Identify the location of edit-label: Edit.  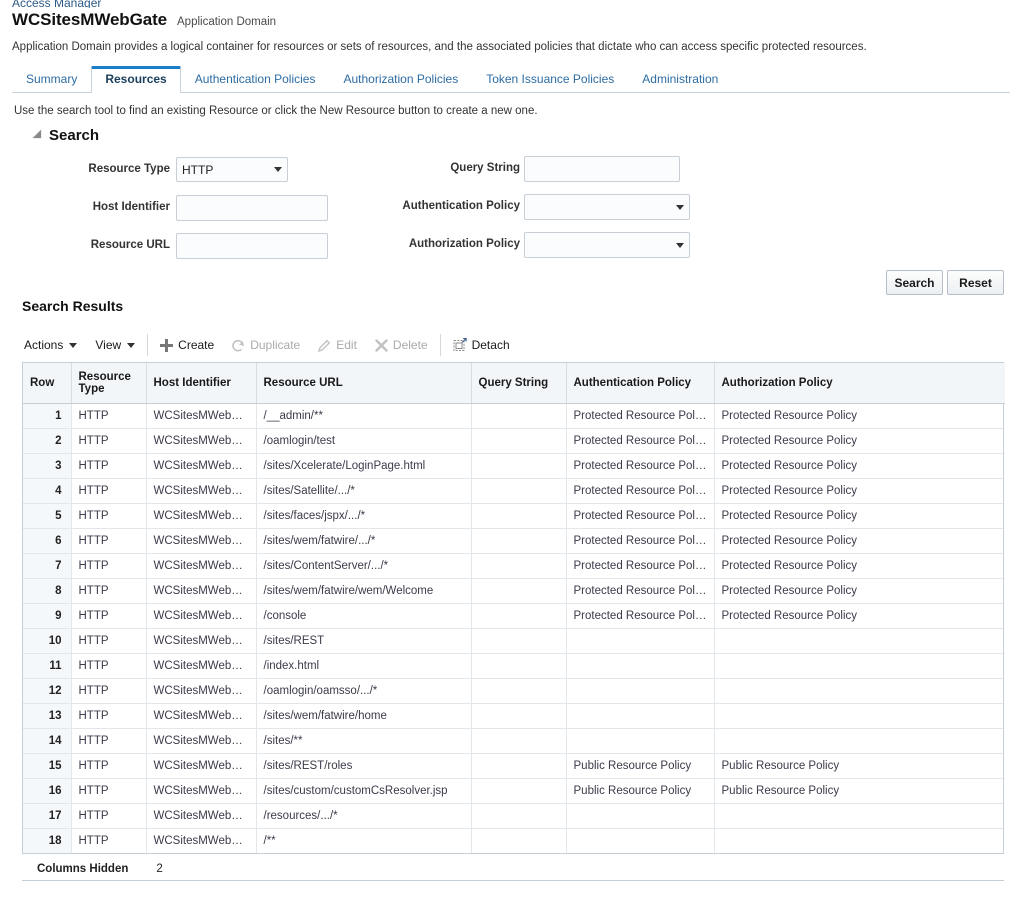
(346, 345).